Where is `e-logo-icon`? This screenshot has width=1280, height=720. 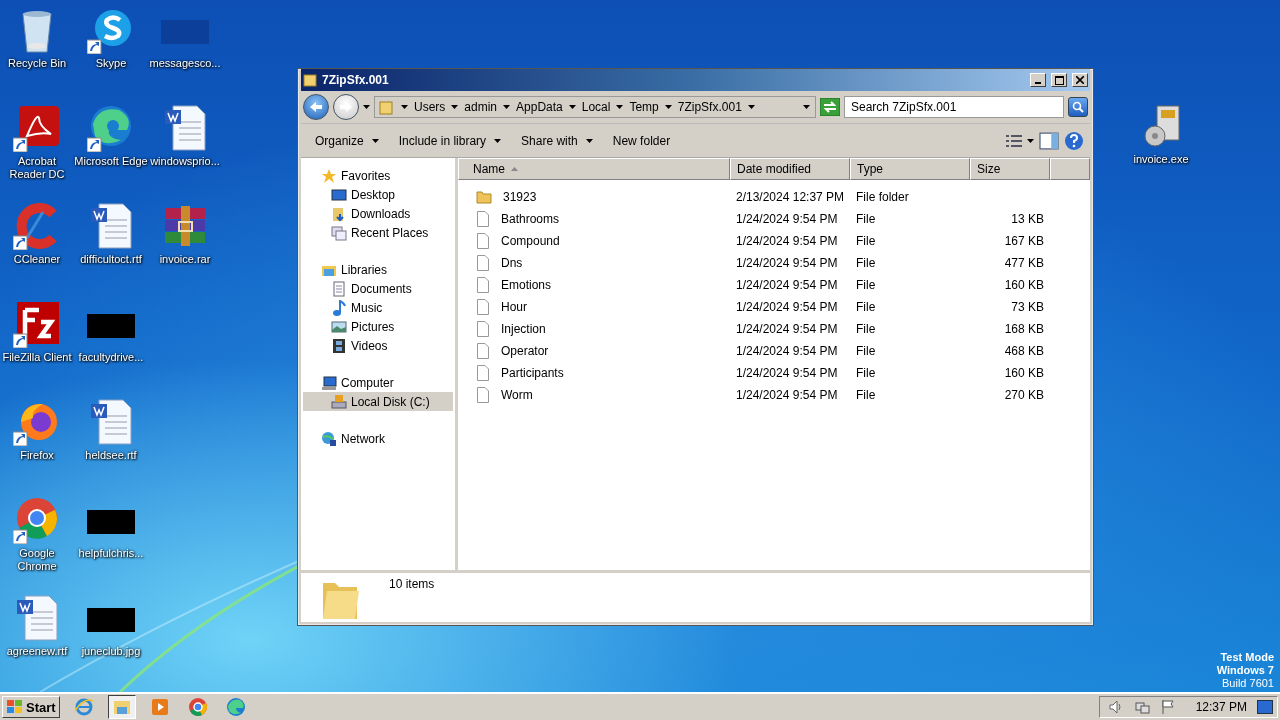 e-logo-icon is located at coordinates (83, 707).